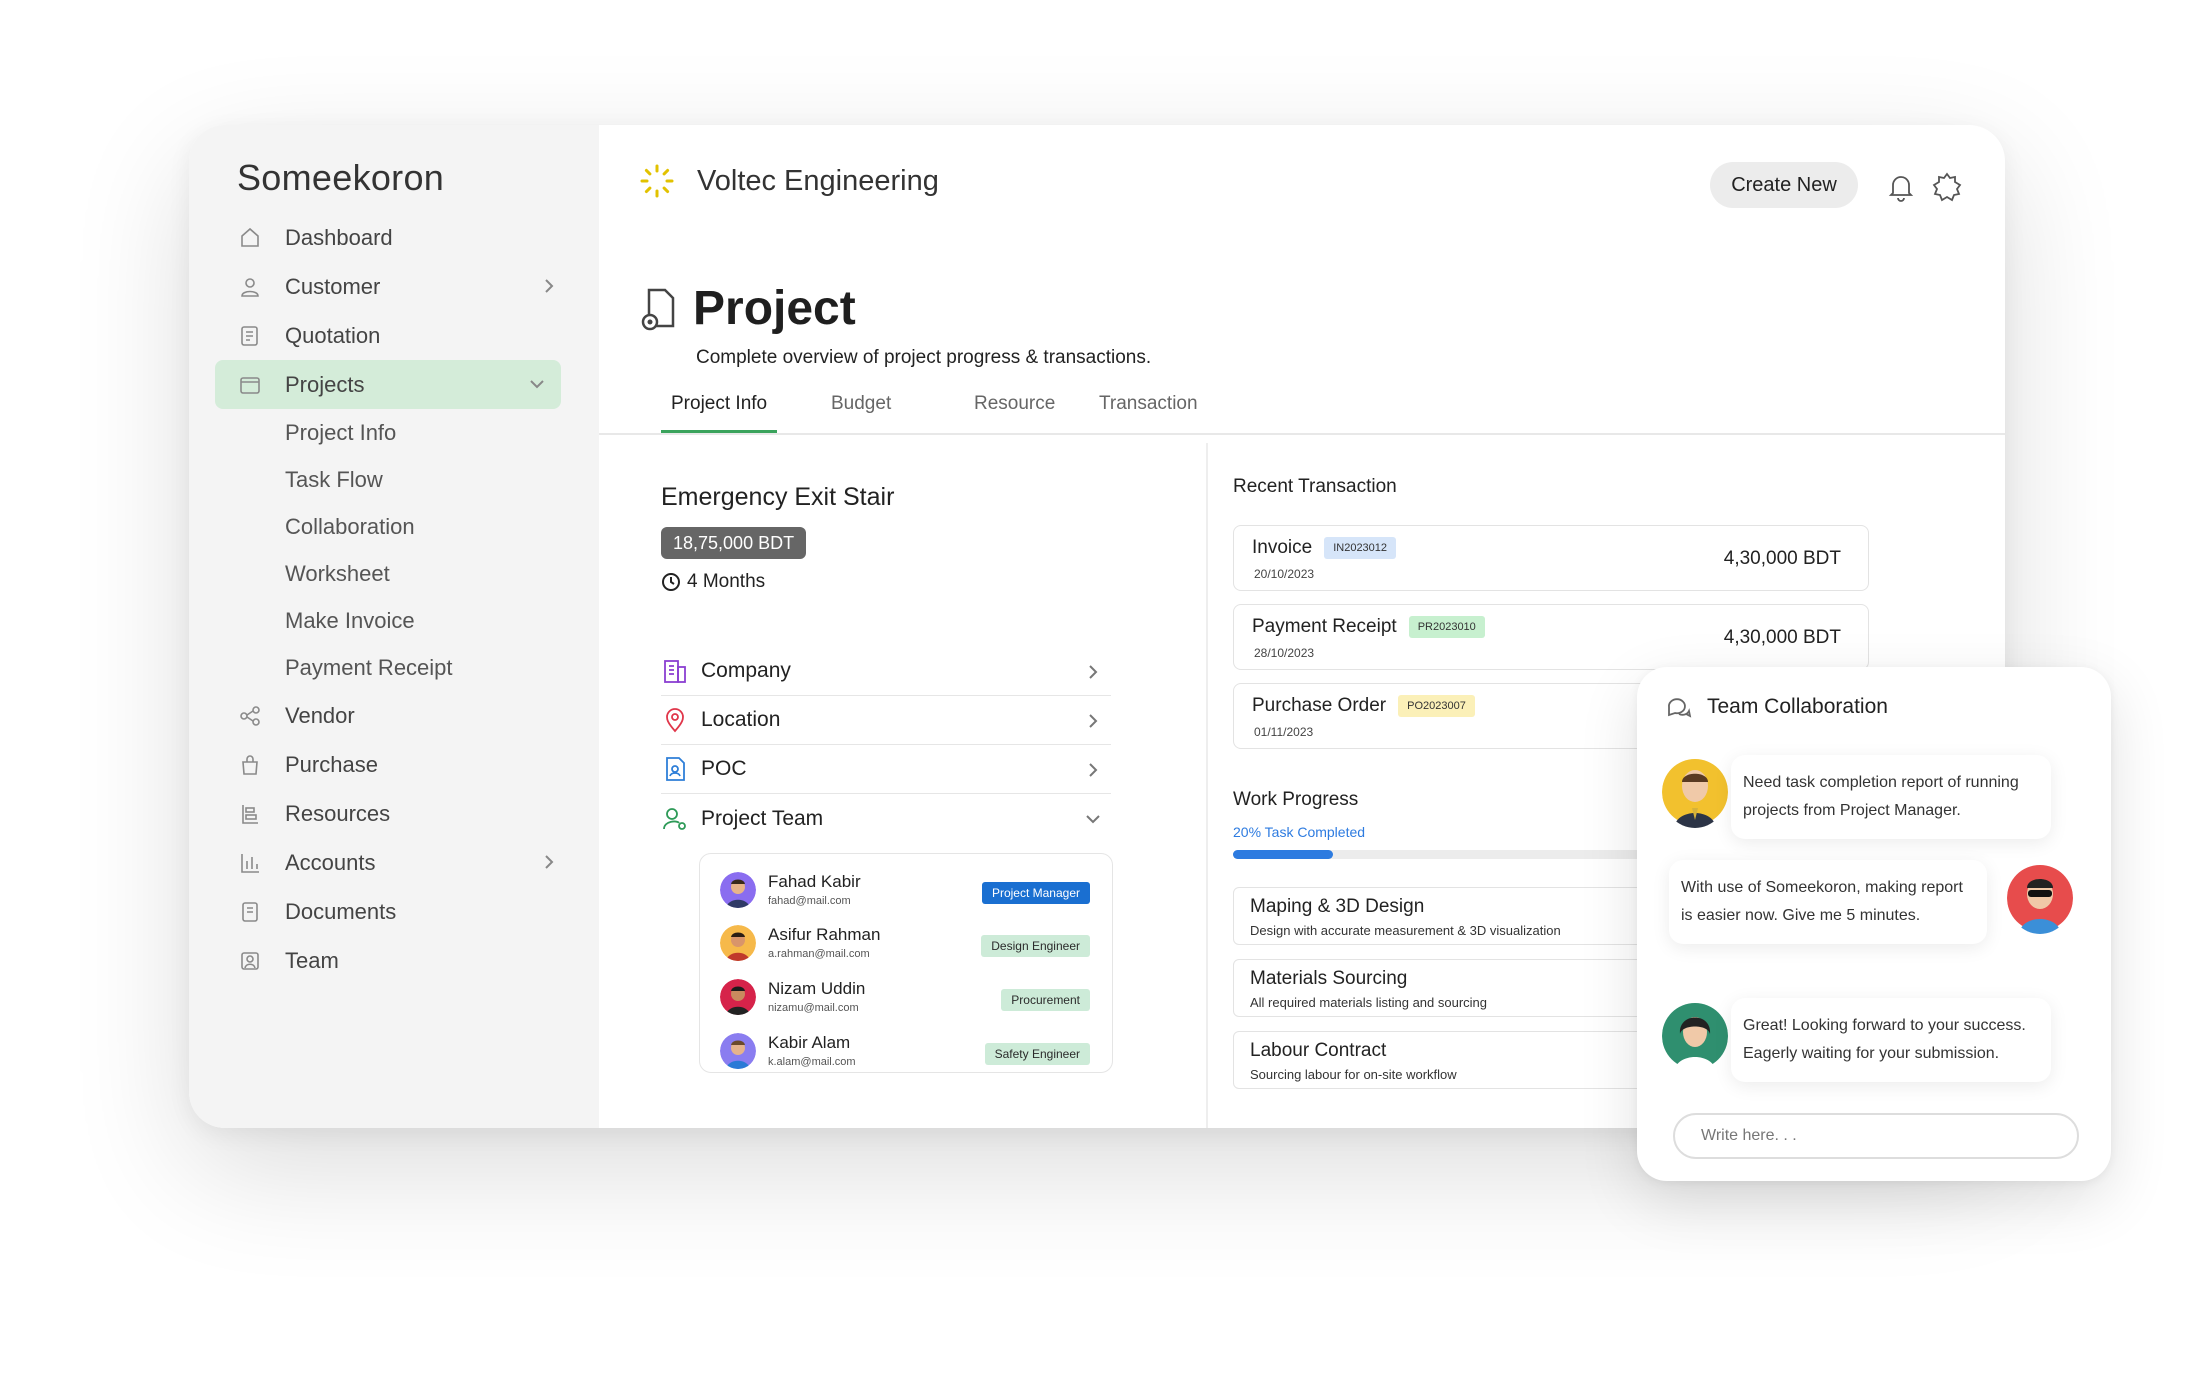 This screenshot has width=2189, height=1376. What do you see at coordinates (1446, 627) in the screenshot?
I see `transaction-code-badge: PR2023010` at bounding box center [1446, 627].